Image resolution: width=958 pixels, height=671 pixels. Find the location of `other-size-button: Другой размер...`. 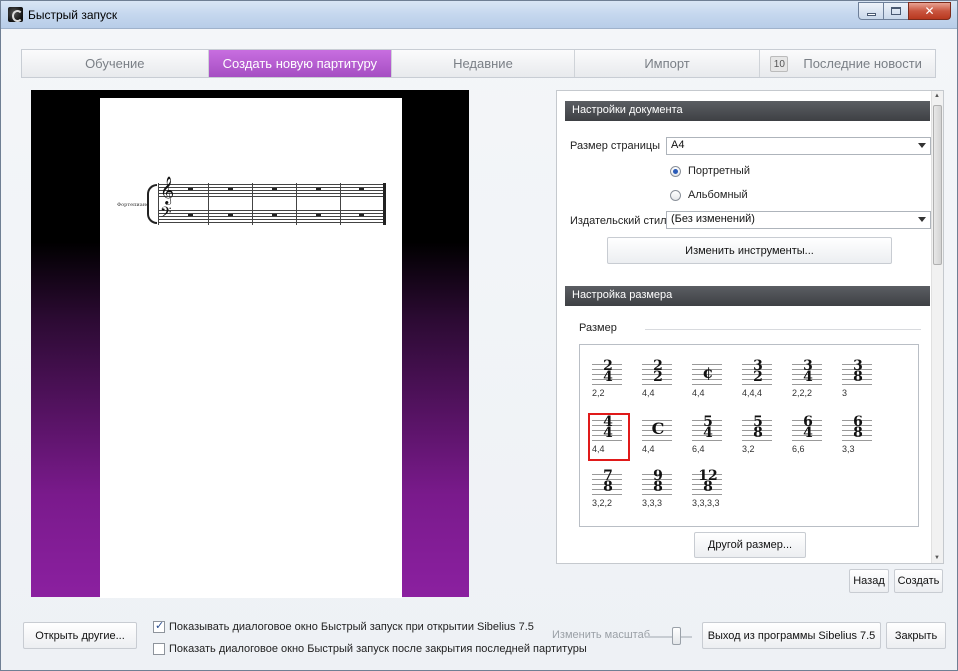

other-size-button: Другой размер... is located at coordinates (750, 545).